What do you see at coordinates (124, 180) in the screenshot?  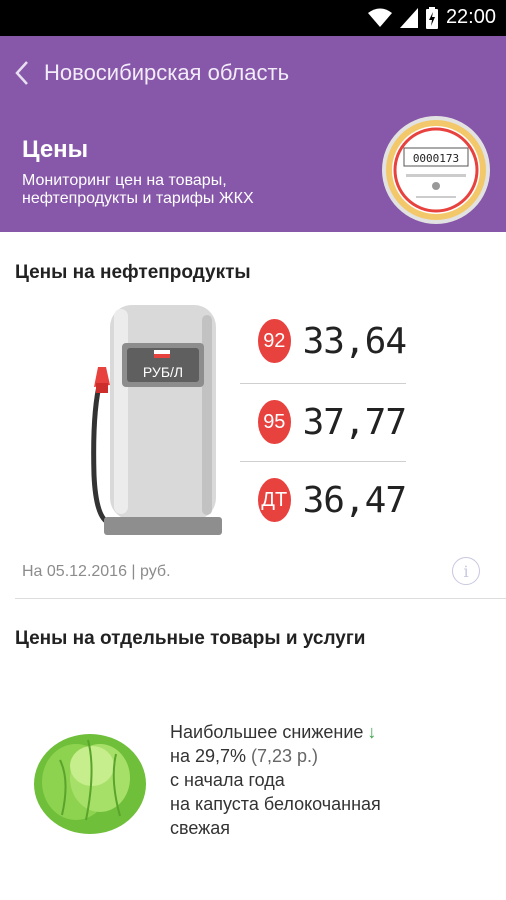 I see `hero-subtitle-line1: Мониторинг цен на товары,` at bounding box center [124, 180].